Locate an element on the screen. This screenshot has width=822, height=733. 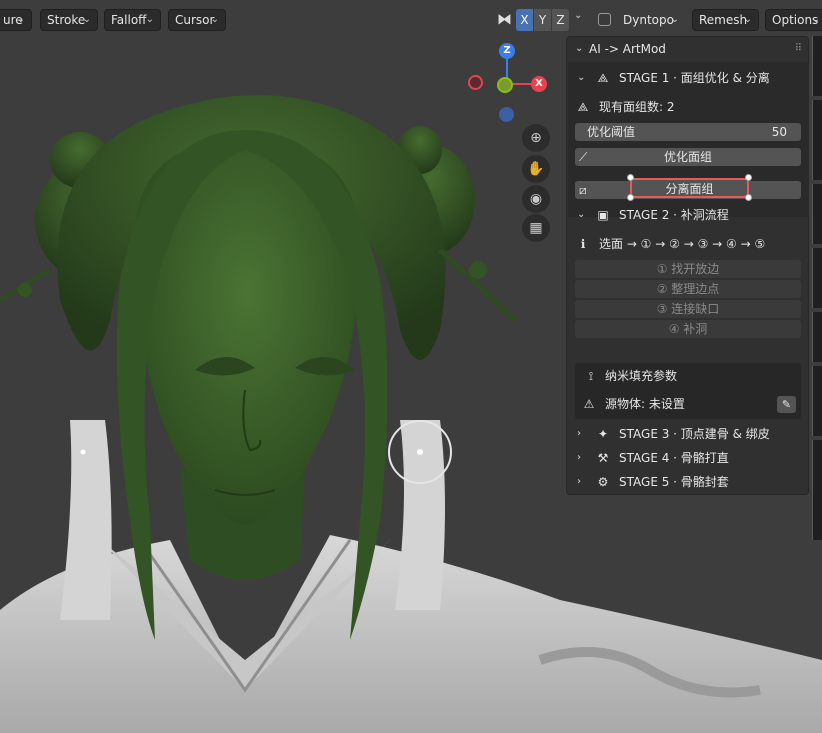
step2-label: ② 整理边点 is located at coordinates (688, 289).